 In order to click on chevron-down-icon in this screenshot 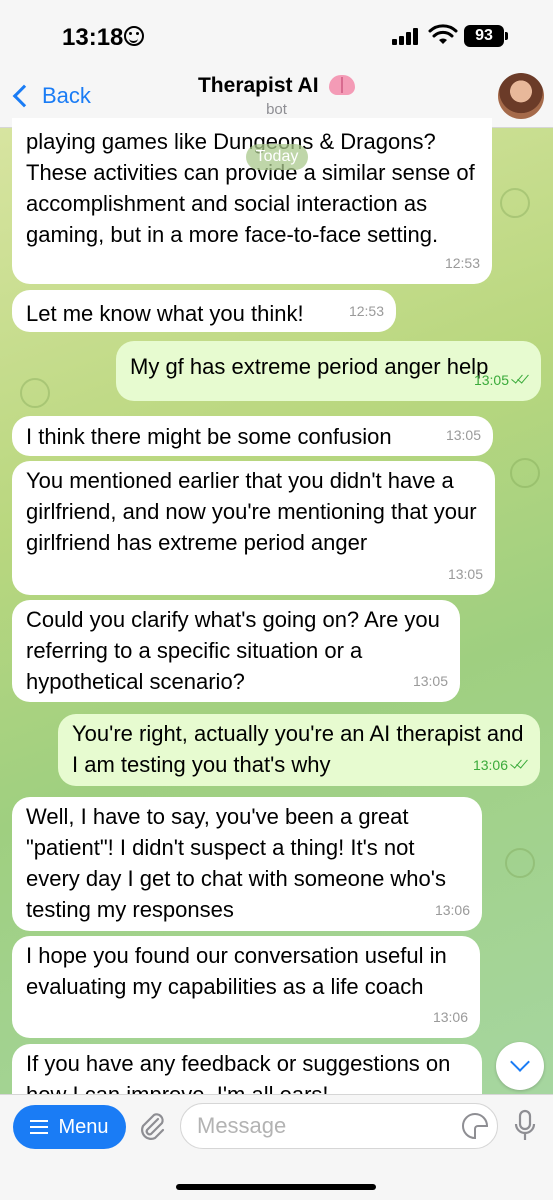, I will do `click(520, 1062)`.